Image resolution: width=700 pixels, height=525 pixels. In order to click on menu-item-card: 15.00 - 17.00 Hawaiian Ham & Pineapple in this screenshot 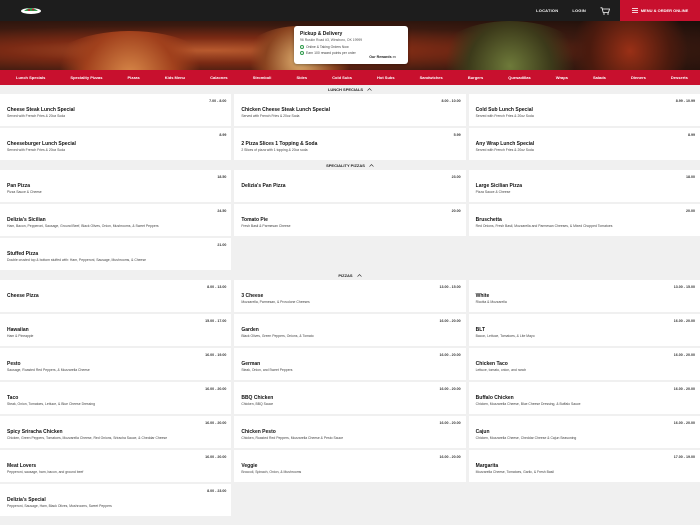, I will do `click(116, 330)`.